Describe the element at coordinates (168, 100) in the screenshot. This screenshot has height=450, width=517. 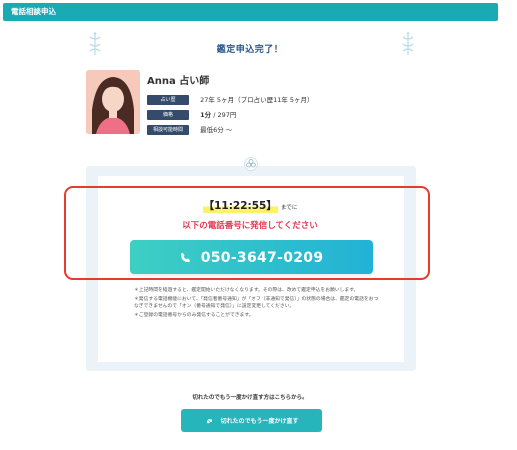
I see `experience-label: 占い歴` at that location.